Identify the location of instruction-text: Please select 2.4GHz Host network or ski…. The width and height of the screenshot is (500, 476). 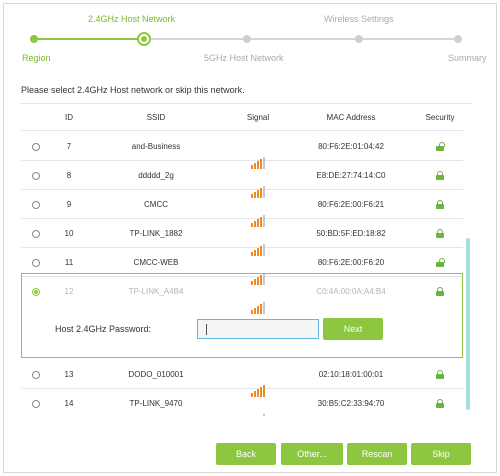
(133, 90).